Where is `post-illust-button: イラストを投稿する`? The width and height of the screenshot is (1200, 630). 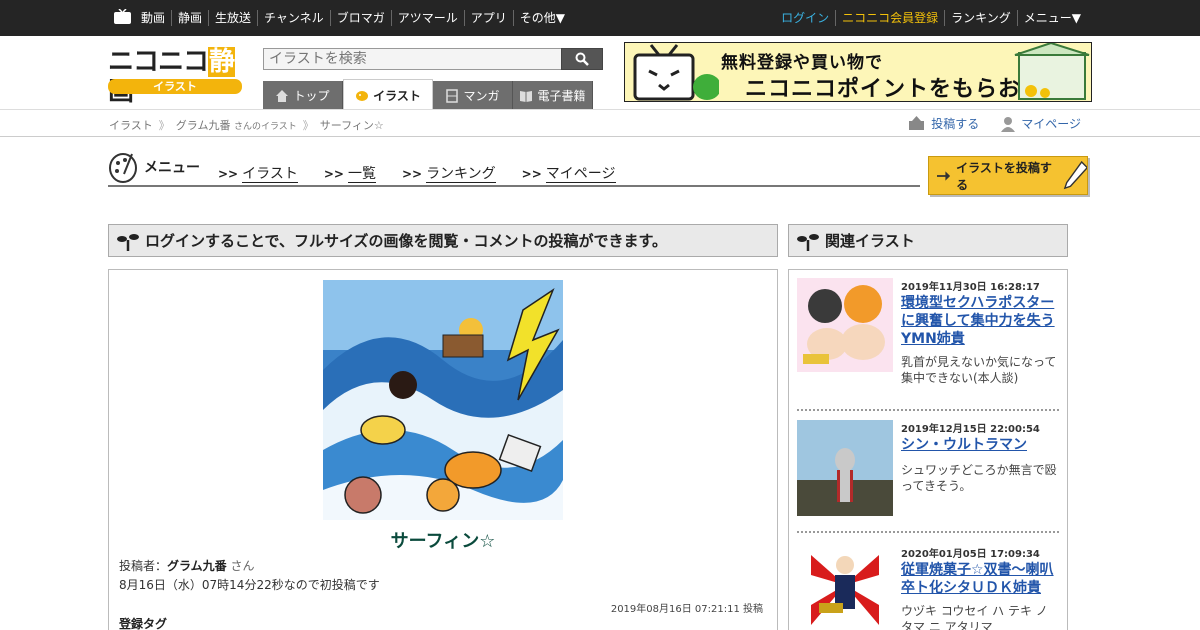
post-illust-button: イラストを投稿する is located at coordinates (1008, 175).